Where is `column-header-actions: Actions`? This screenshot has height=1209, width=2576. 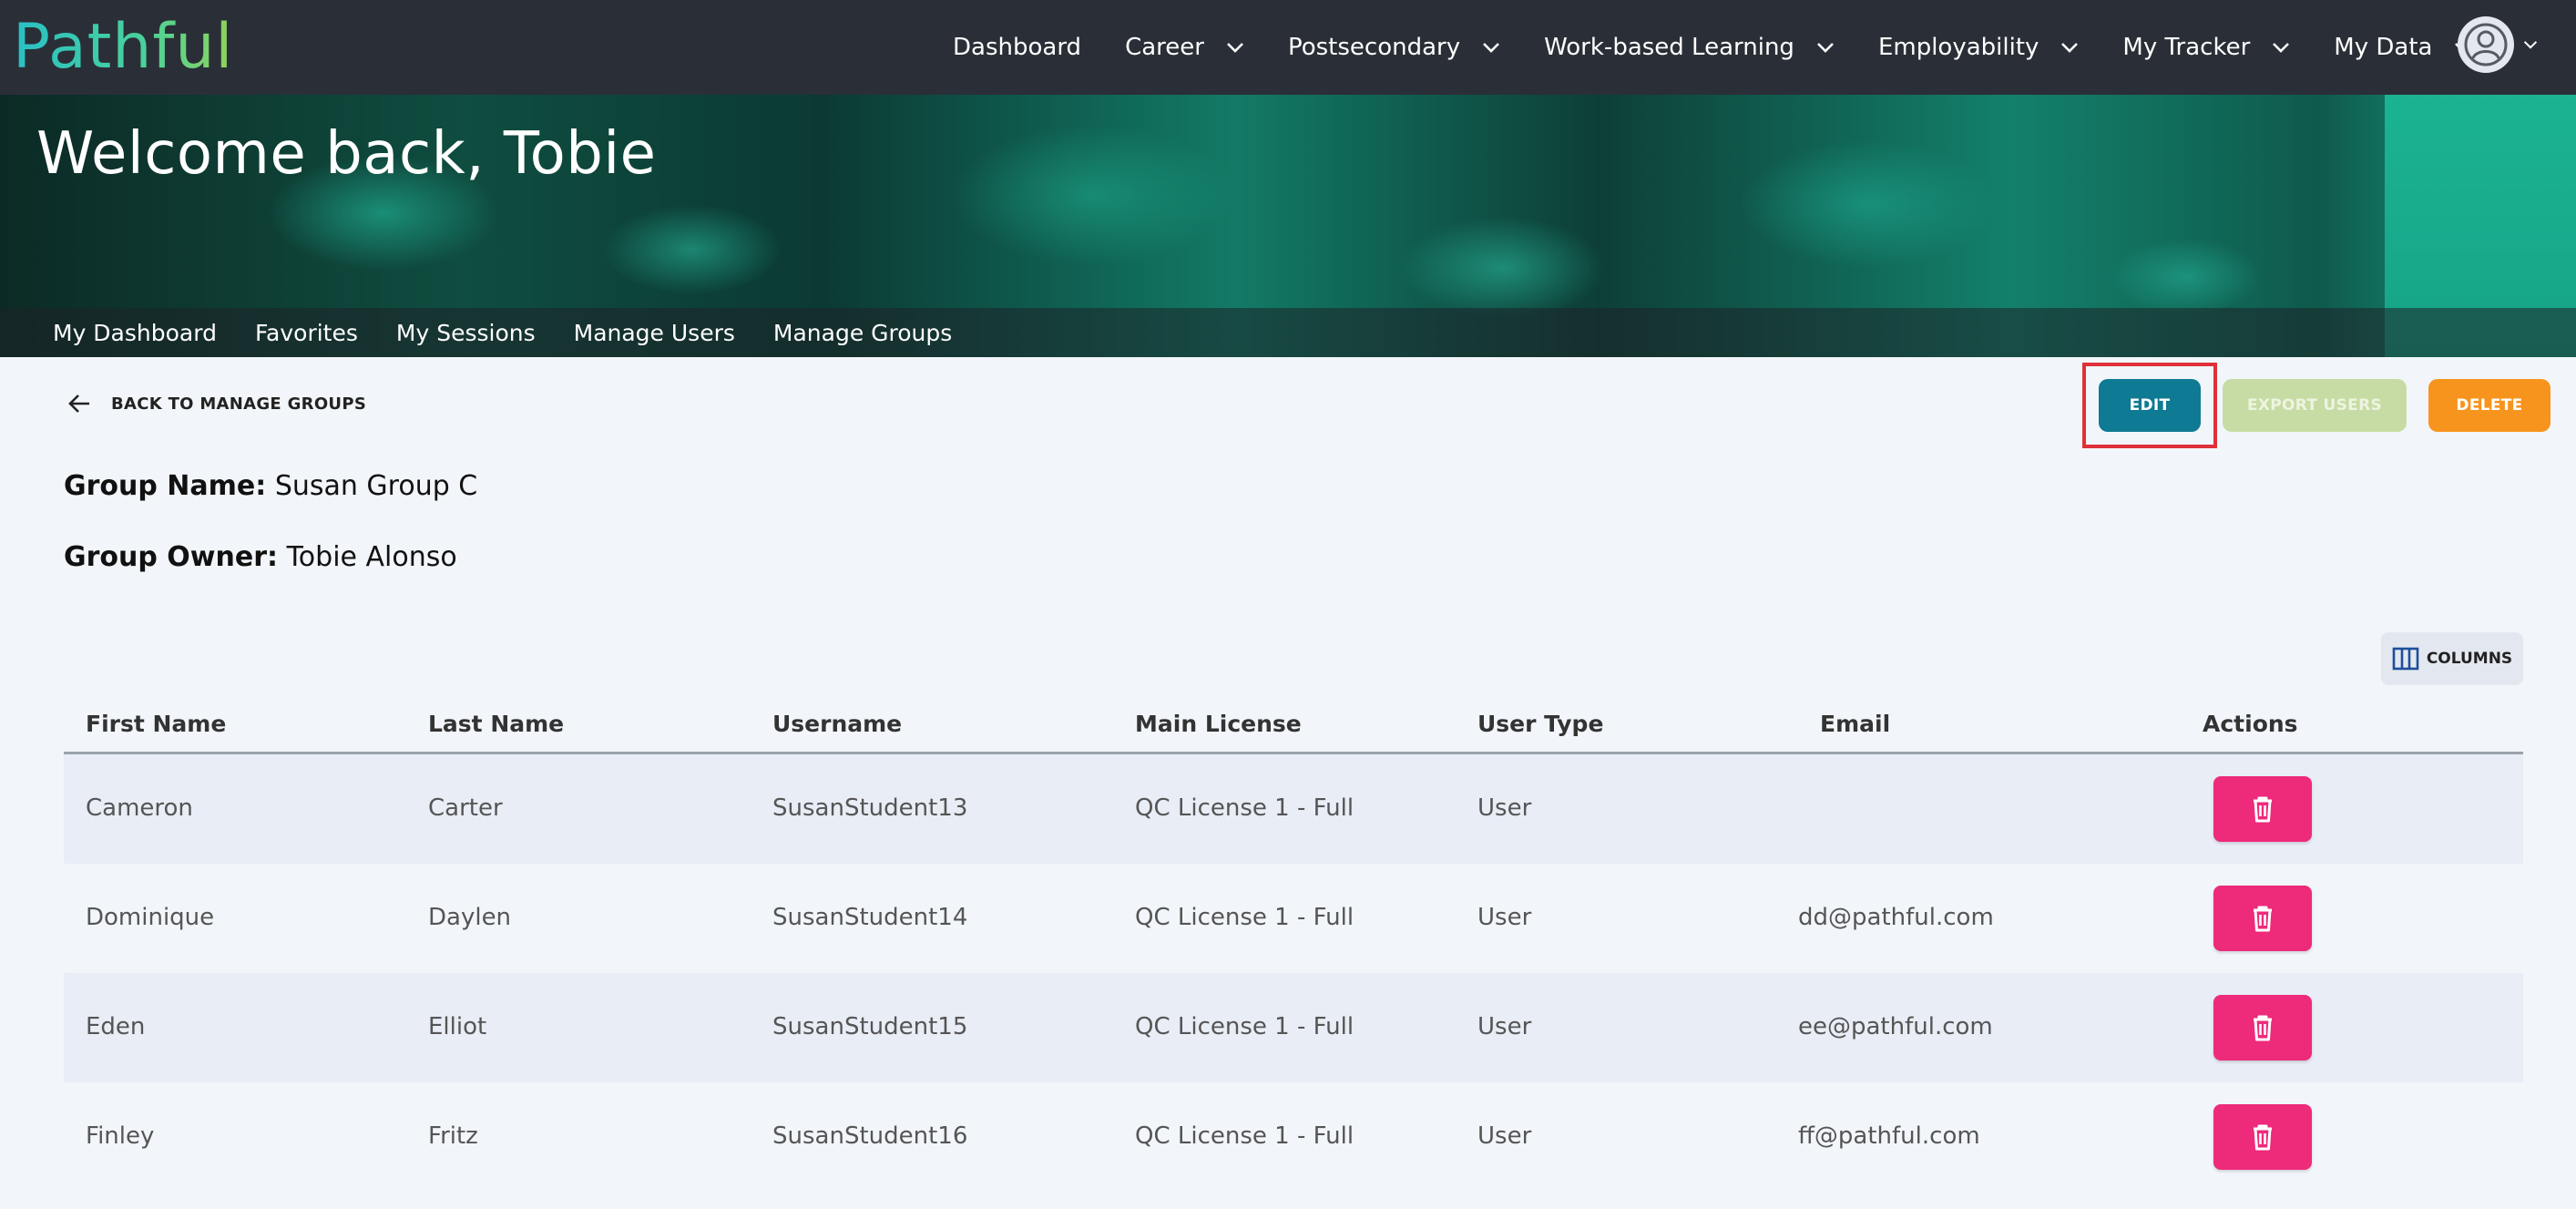 column-header-actions: Actions is located at coordinates (2250, 724).